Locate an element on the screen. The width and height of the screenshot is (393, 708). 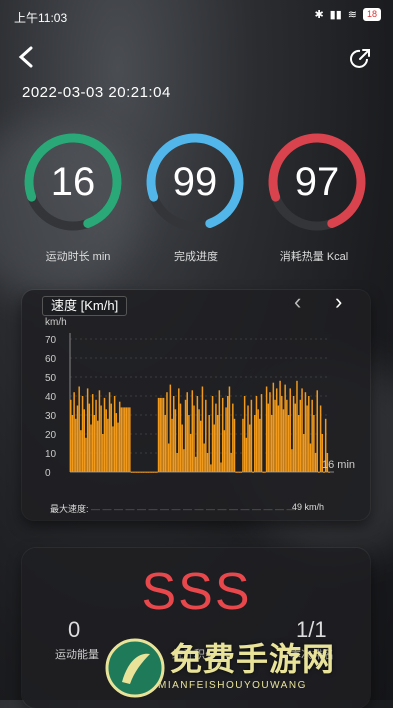
status-icons: ✱ ▮▮ ≋ 18 is located at coordinates (347, 14).